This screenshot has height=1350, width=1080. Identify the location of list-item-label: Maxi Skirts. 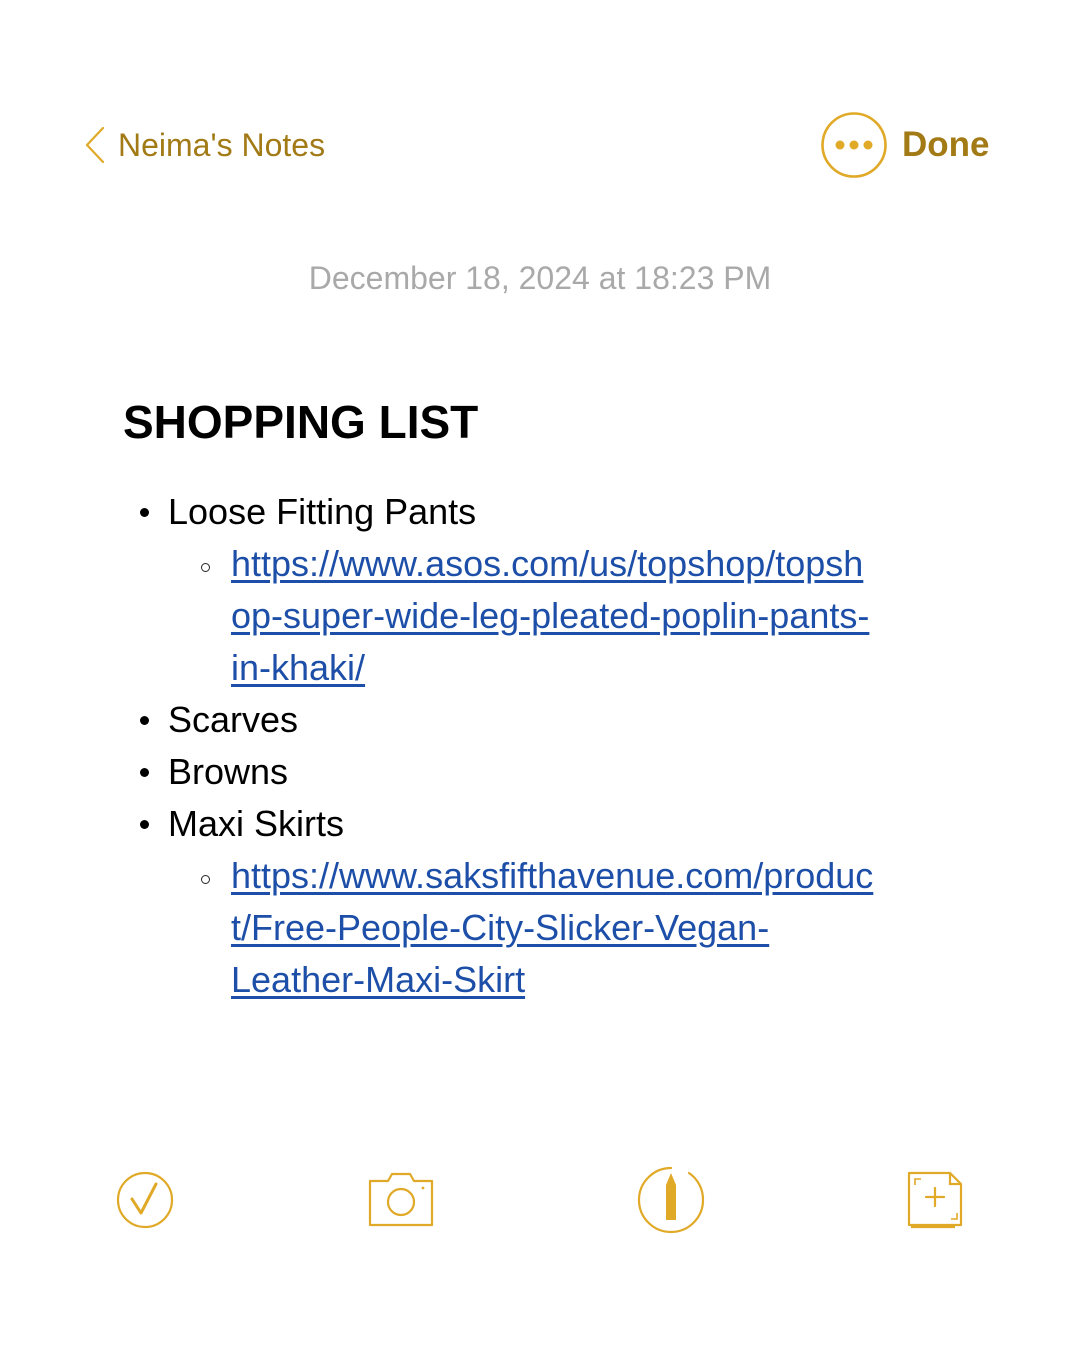
(256, 824).